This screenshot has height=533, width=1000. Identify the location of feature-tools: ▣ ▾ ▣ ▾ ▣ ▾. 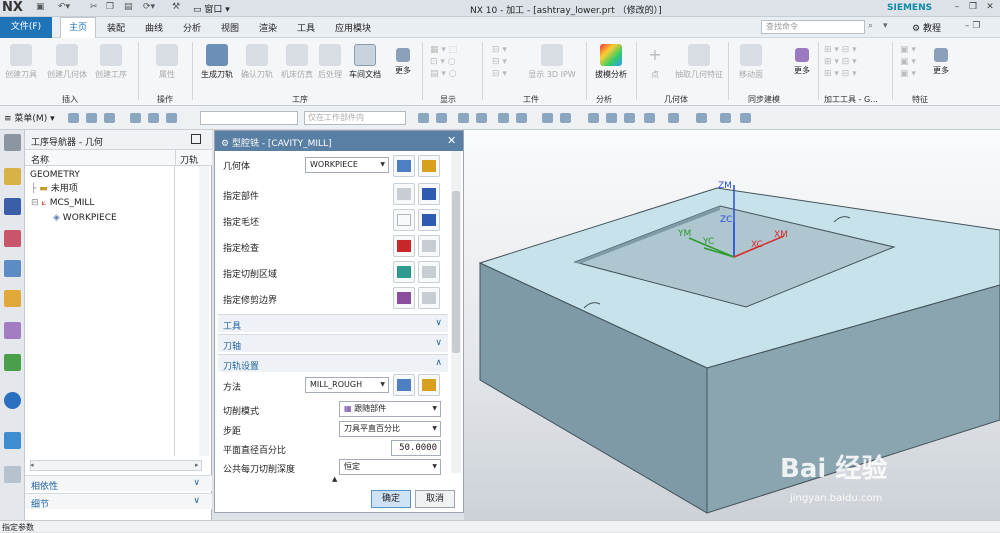
(912, 66).